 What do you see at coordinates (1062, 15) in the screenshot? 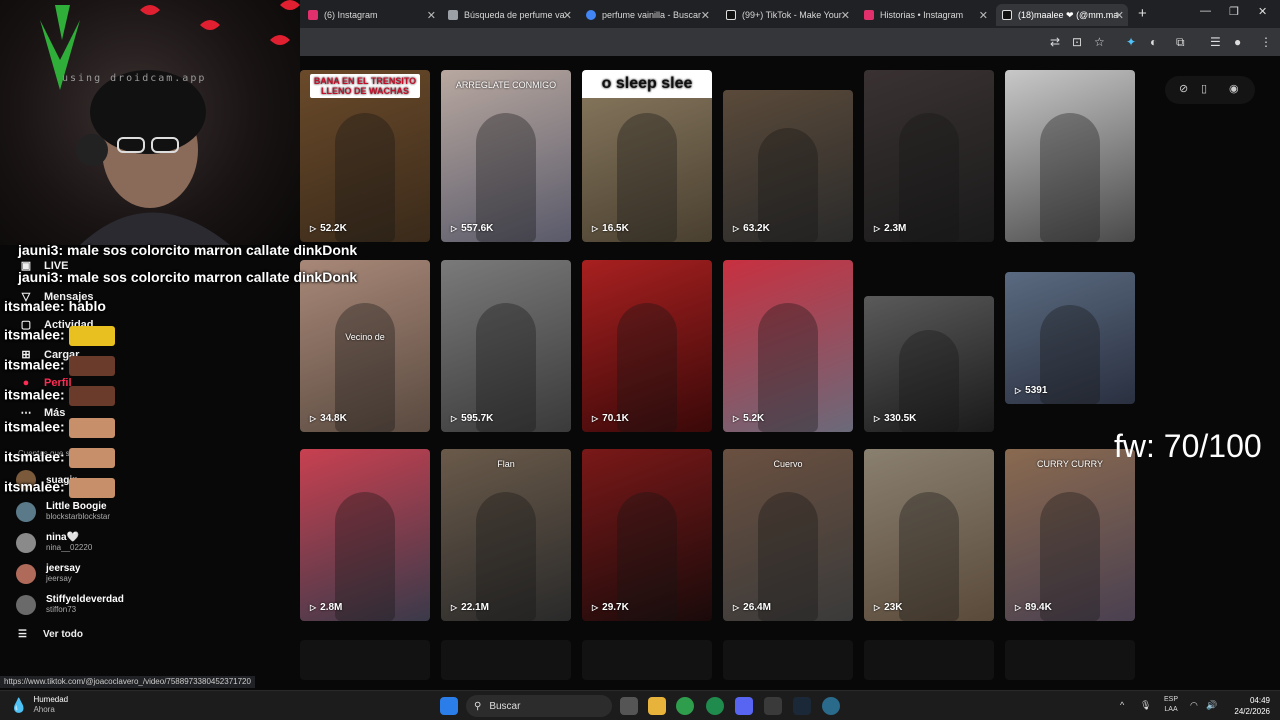
I see `browser-tab-active: (18)maalee ❤ (@mm.ma ✕` at bounding box center [1062, 15].